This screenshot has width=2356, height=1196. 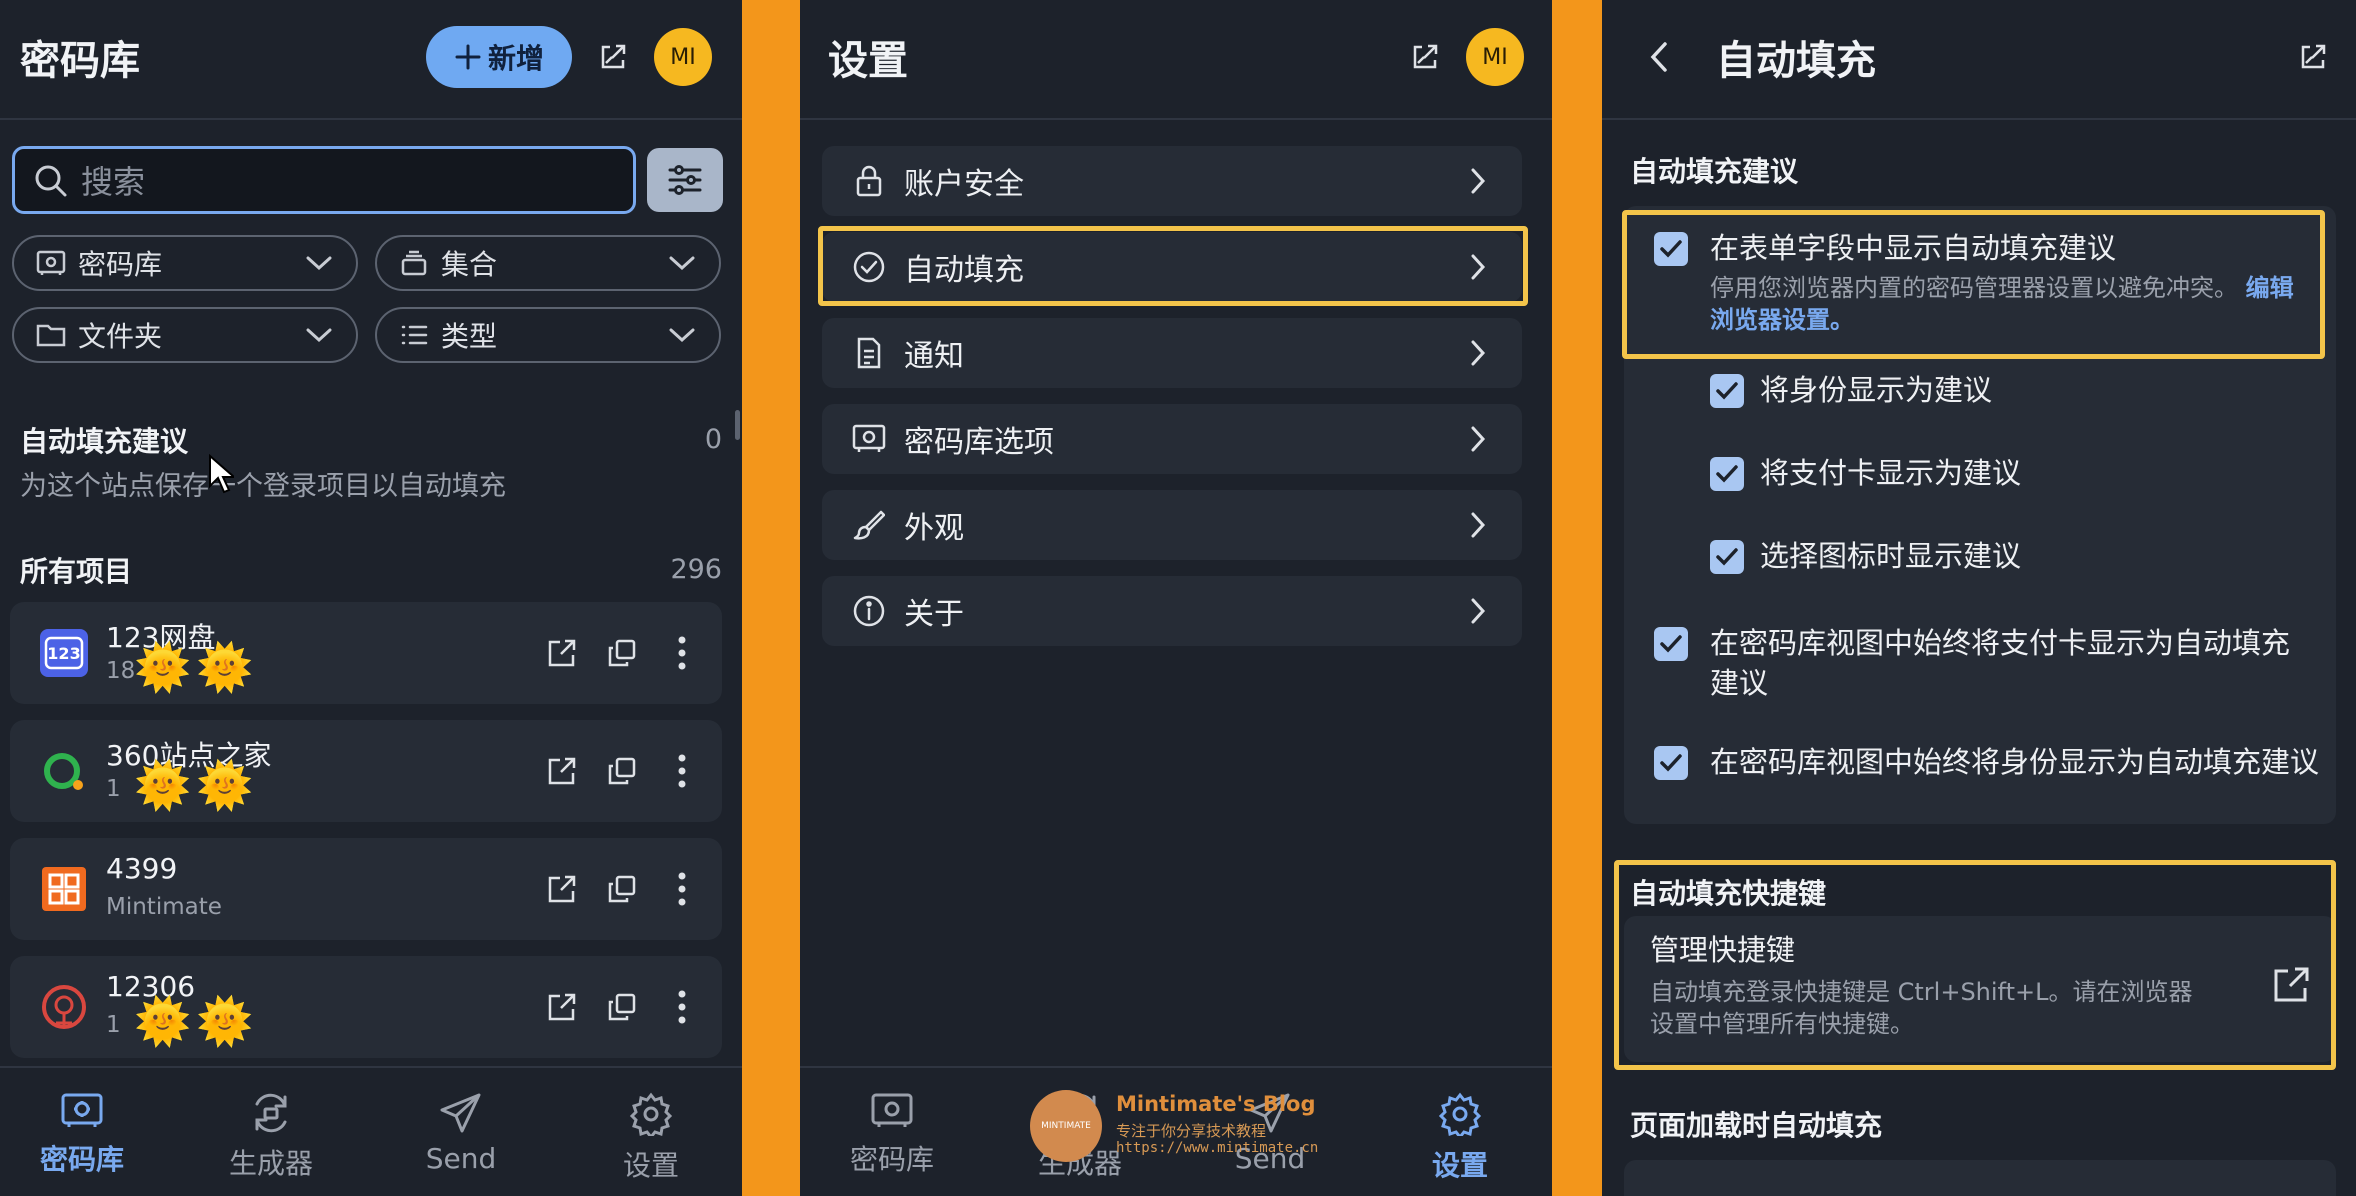 What do you see at coordinates (696, 569) in the screenshot?
I see `all-items-count: 296` at bounding box center [696, 569].